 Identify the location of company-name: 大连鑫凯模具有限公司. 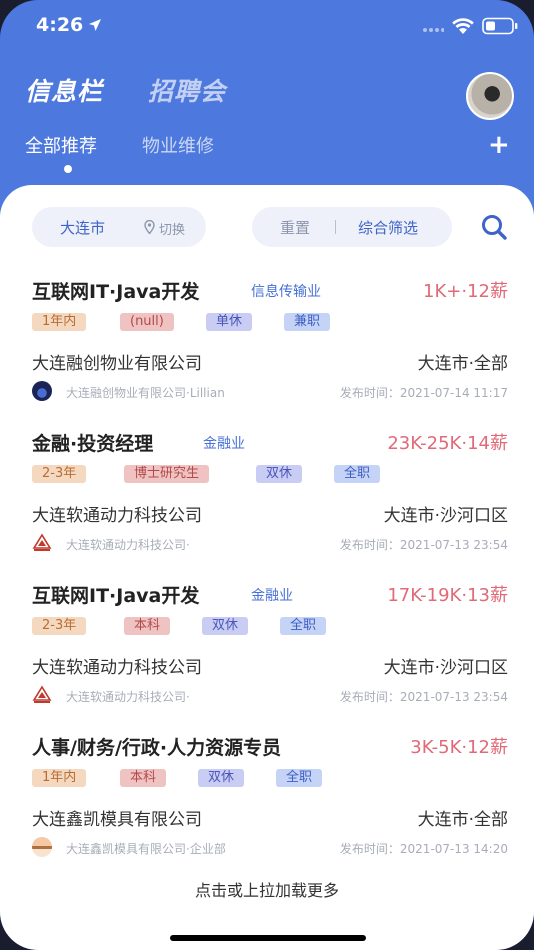
(117, 820).